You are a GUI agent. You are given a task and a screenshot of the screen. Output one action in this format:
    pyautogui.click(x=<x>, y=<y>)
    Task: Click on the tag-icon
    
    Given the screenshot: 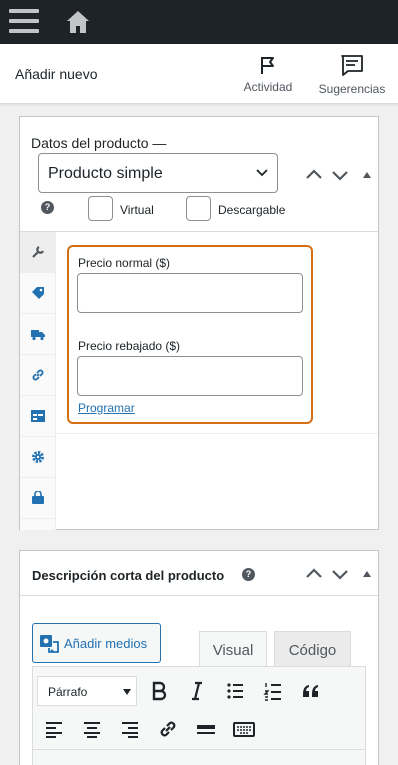 What is the action you would take?
    pyautogui.click(x=38, y=293)
    